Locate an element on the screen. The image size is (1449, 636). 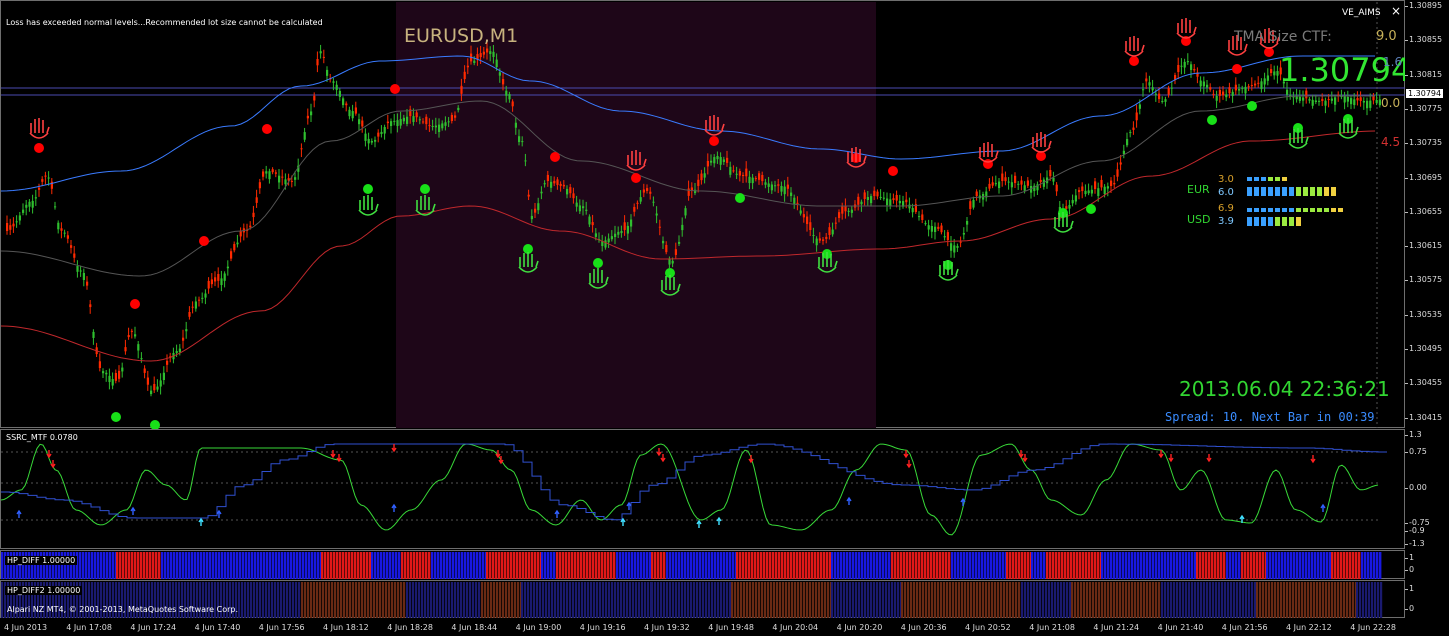
price-tick-label: 1.30735 is located at coordinates (1423, 143).